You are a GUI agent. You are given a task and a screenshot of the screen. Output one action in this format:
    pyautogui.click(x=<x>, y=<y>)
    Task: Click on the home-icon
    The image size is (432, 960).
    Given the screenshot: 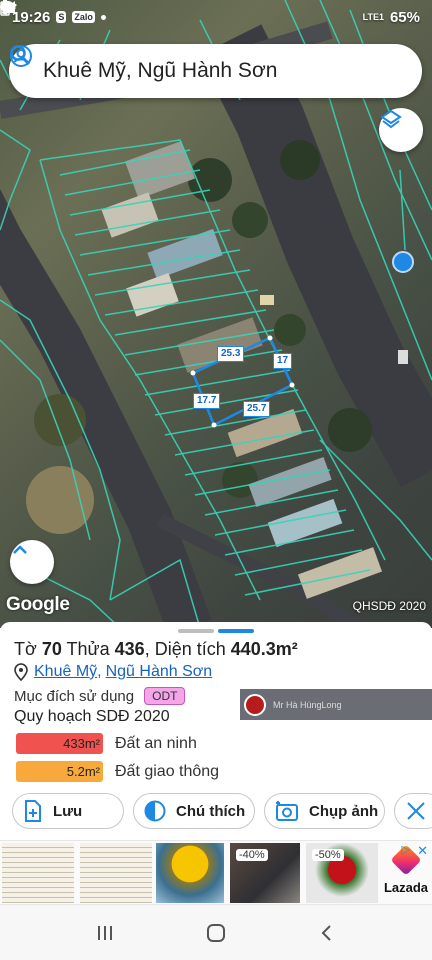 What is the action you would take?
    pyautogui.click(x=215, y=932)
    